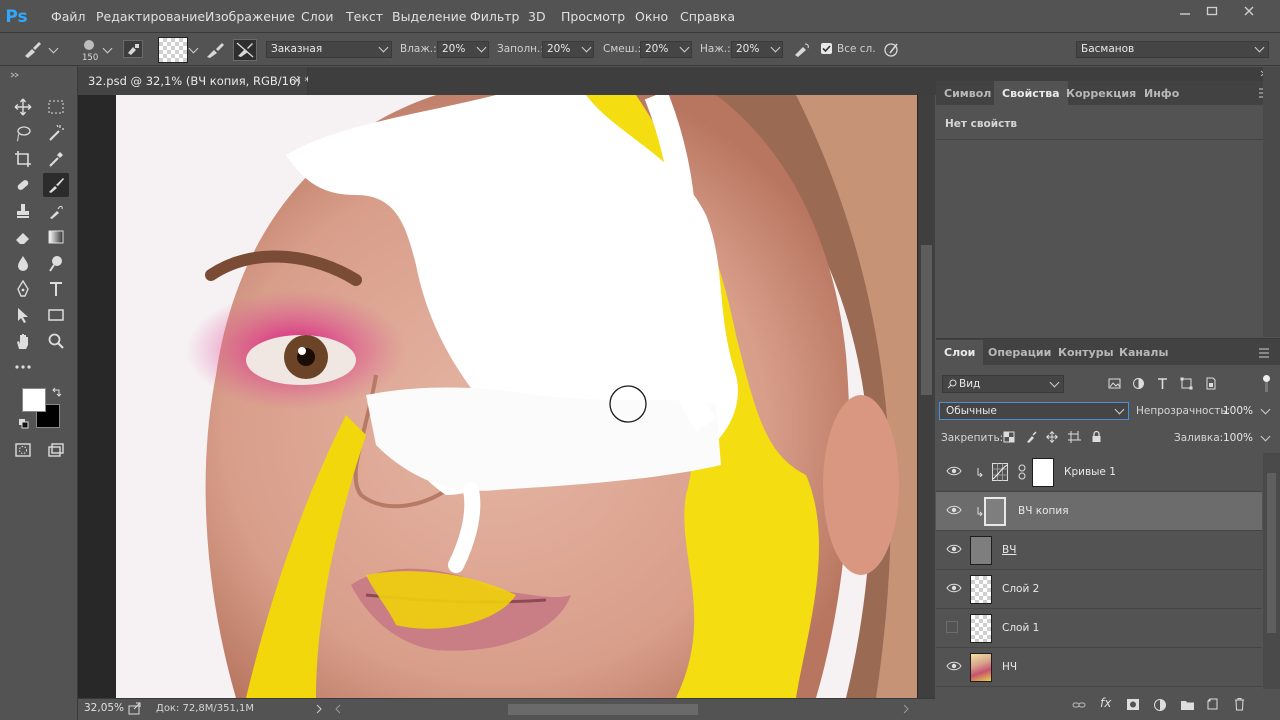 The width and height of the screenshot is (1280, 720). Describe the element at coordinates (68, 16) in the screenshot. I see `menu-file: Файл` at that location.